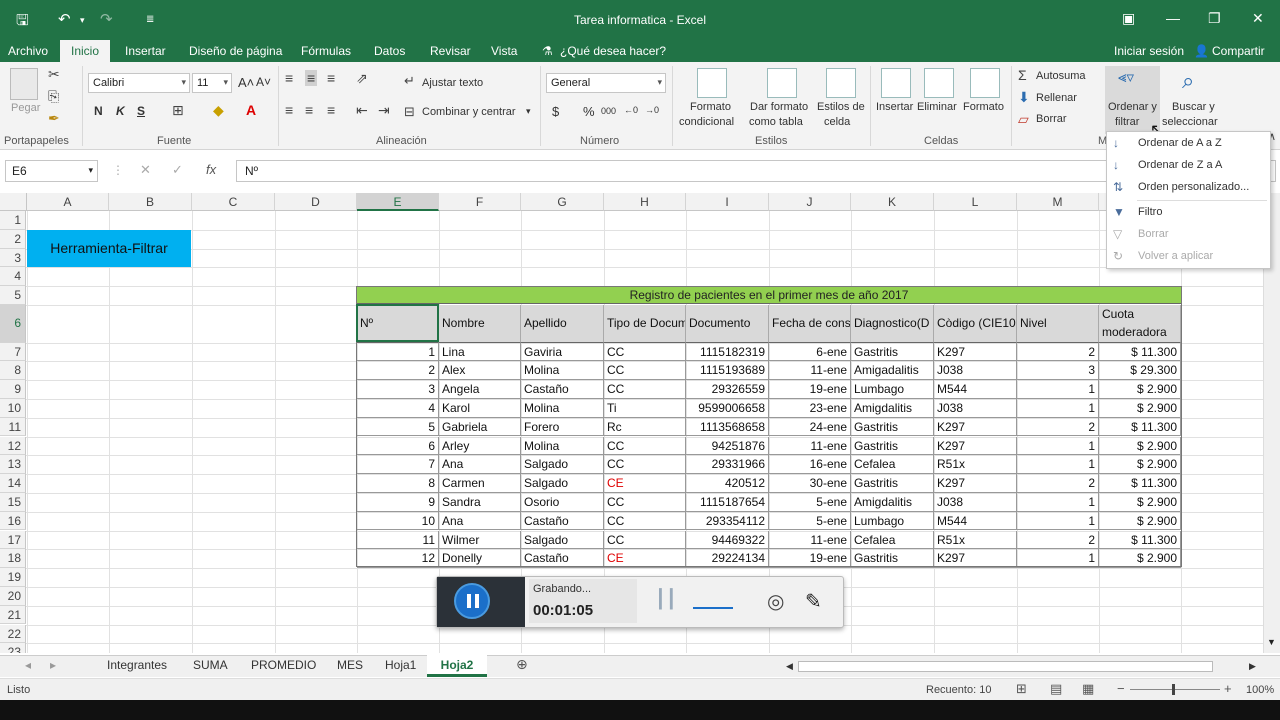 This screenshot has width=1280, height=720. What do you see at coordinates (894, 107) in the screenshot?
I see `insert-cells-button: Insertar` at bounding box center [894, 107].